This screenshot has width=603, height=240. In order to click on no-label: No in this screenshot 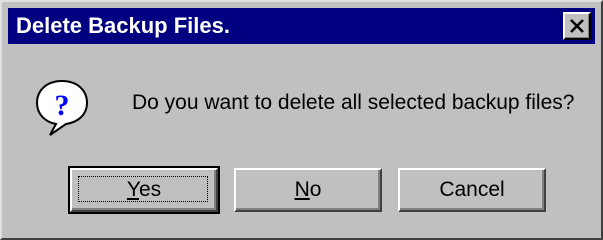, I will do `click(308, 189)`.